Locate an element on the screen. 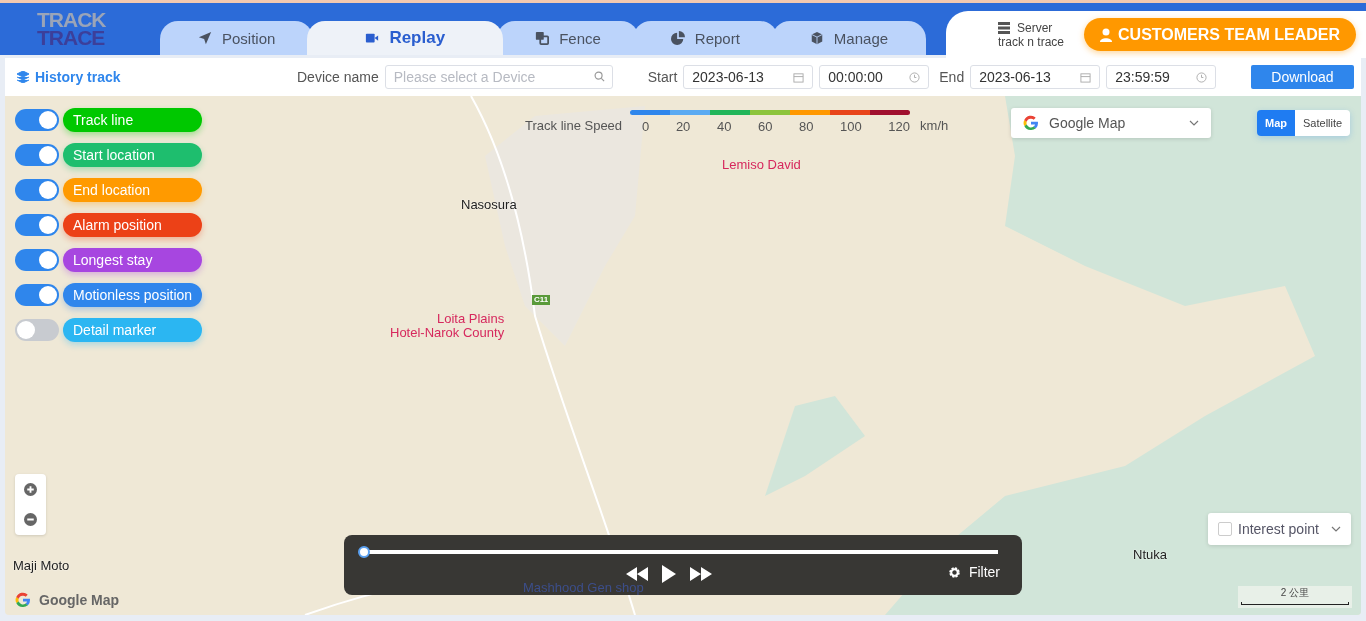 Image resolution: width=1366 pixels, height=621 pixels. start-time-field: 00:00:00 is located at coordinates (874, 77).